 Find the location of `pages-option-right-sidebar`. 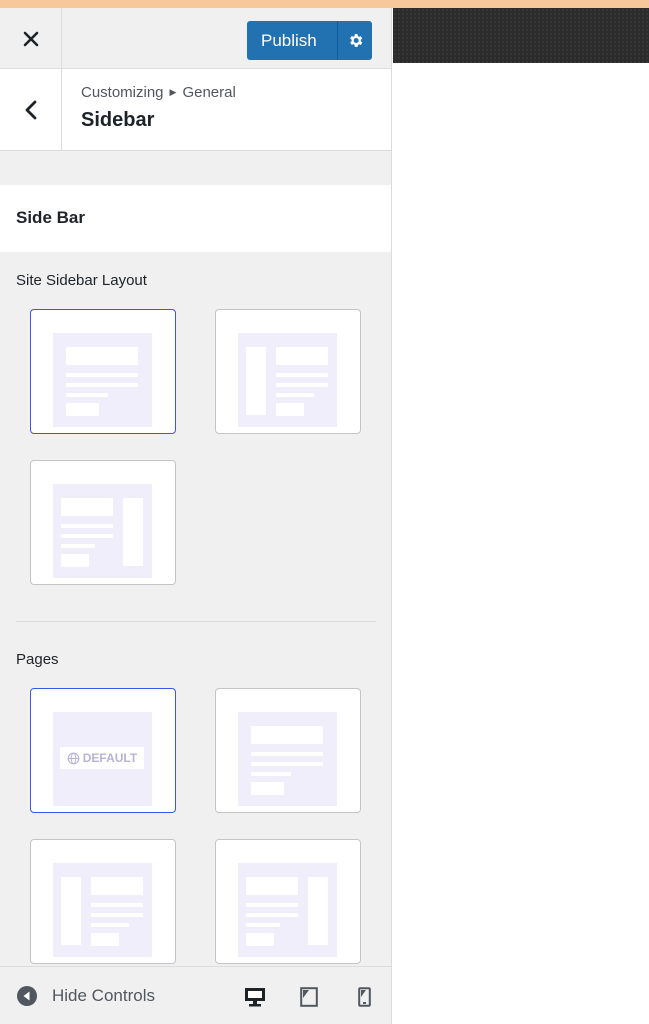

pages-option-right-sidebar is located at coordinates (288, 901).